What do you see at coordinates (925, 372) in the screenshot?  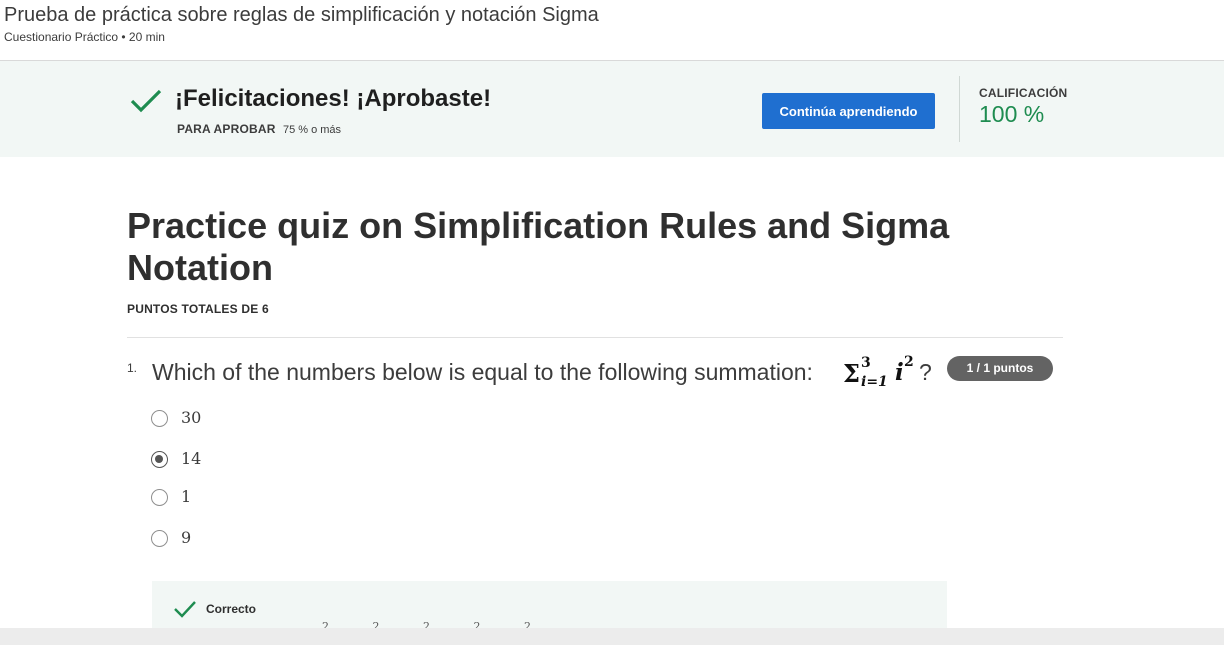 I see `question-mark: ?` at bounding box center [925, 372].